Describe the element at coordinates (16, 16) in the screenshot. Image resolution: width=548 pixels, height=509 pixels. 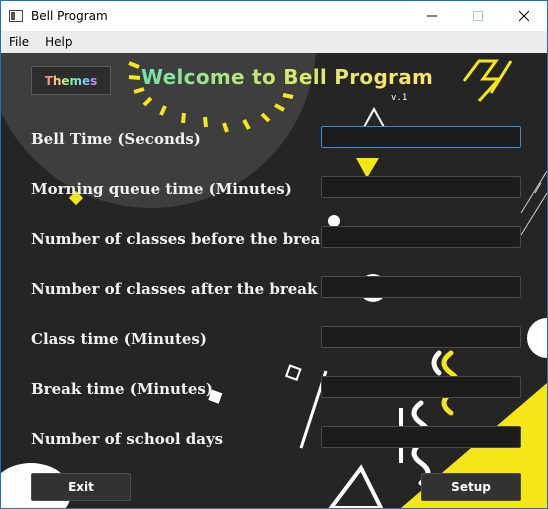
I see `app-icon` at that location.